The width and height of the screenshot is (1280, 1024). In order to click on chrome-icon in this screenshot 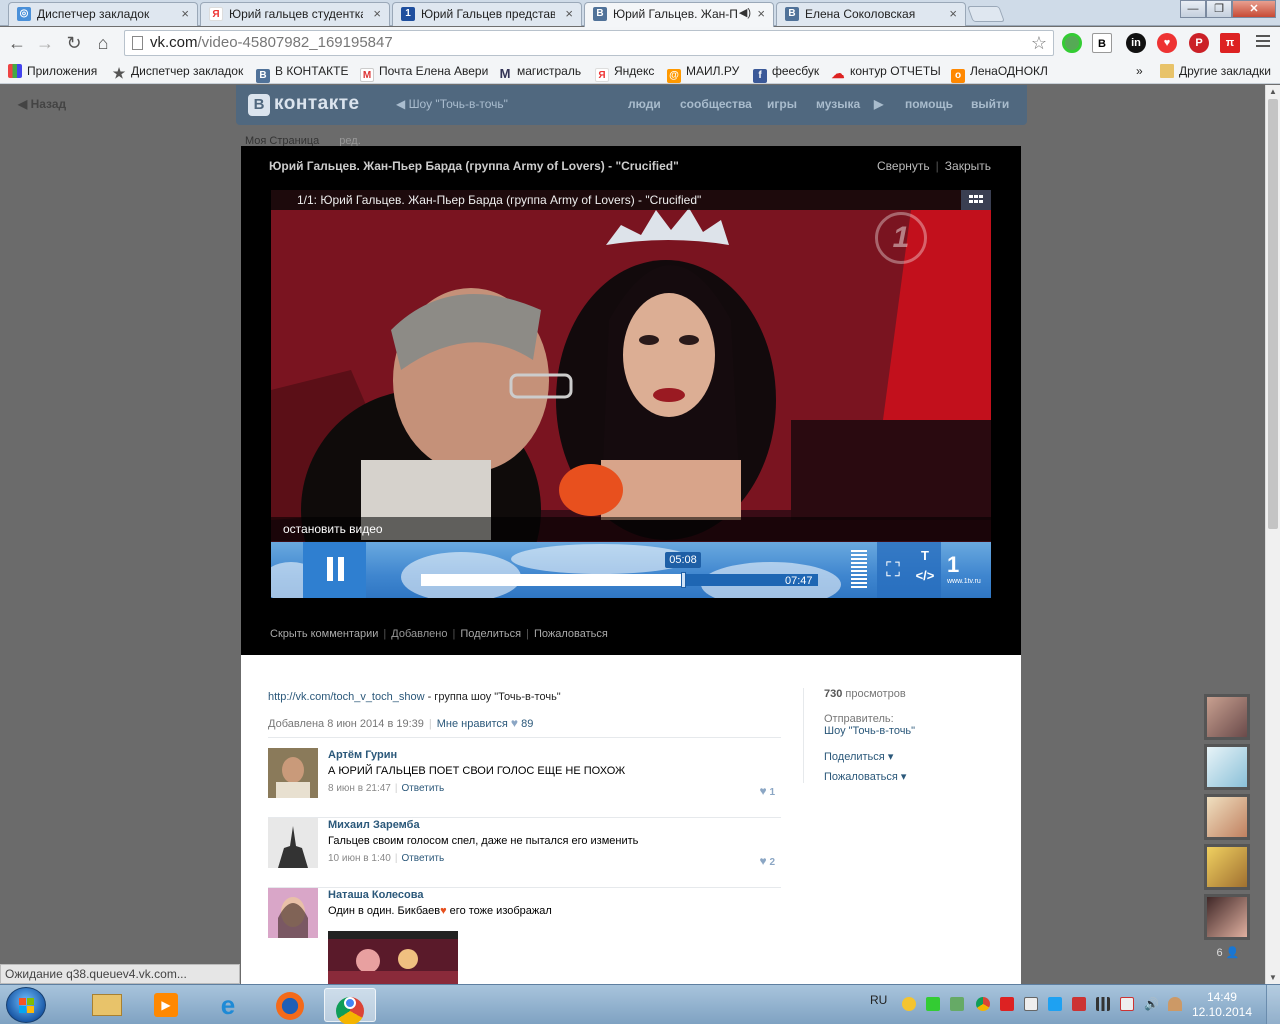, I will do `click(350, 1006)`.